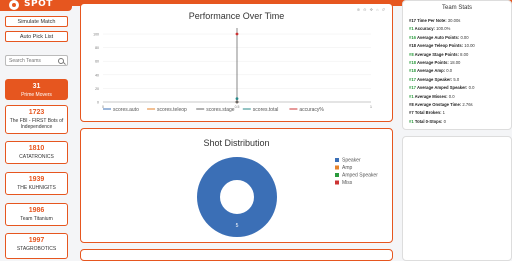 The height and width of the screenshot is (261, 512). Describe the element at coordinates (425, 29) in the screenshot. I see `stat-label: Accuracy:` at that location.